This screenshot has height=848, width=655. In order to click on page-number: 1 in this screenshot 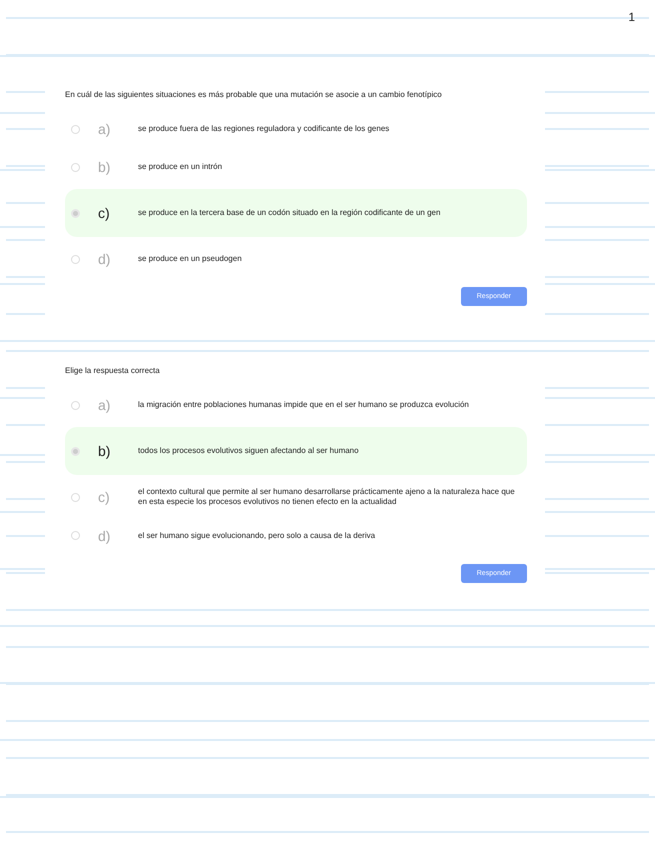, I will do `click(631, 17)`.